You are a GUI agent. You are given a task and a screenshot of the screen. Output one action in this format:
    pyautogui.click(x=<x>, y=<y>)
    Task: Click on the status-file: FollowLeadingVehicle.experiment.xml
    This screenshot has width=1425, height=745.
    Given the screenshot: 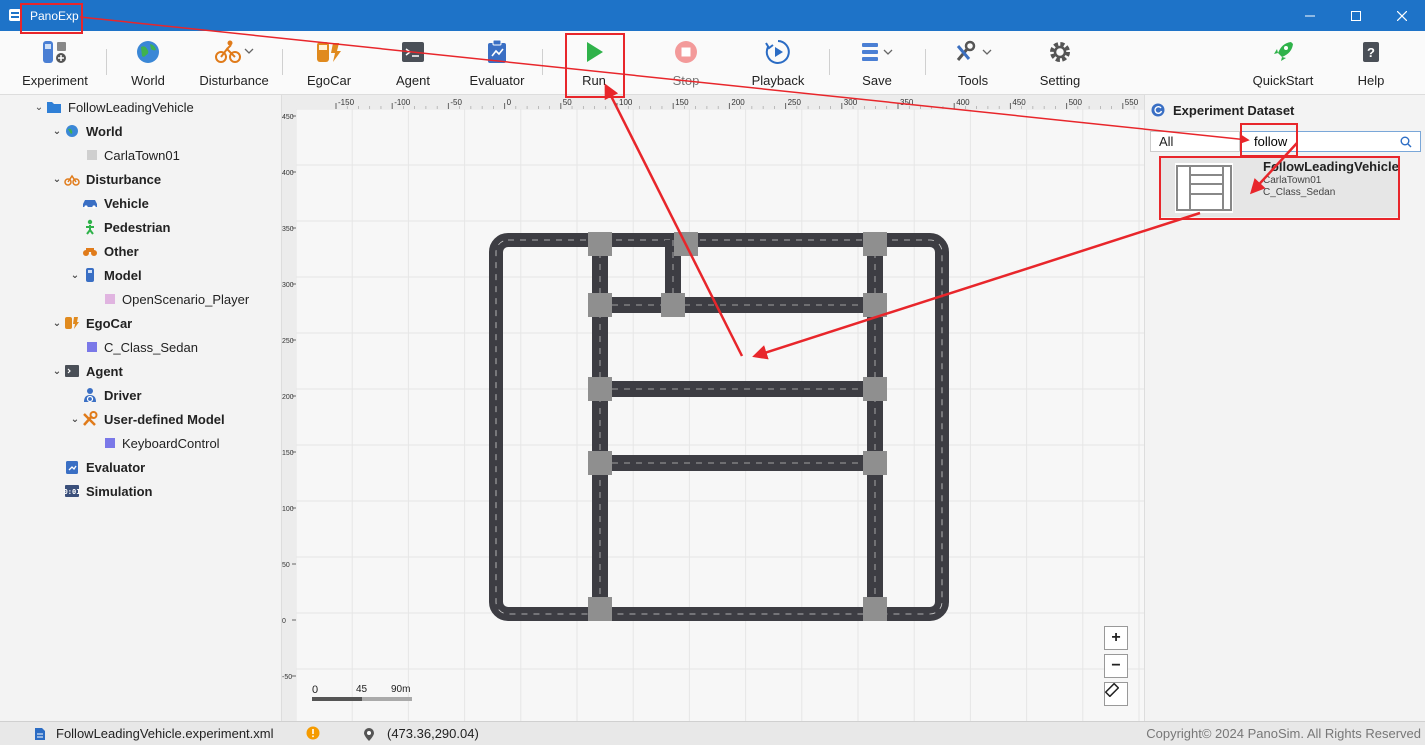 What is the action you would take?
    pyautogui.click(x=154, y=733)
    